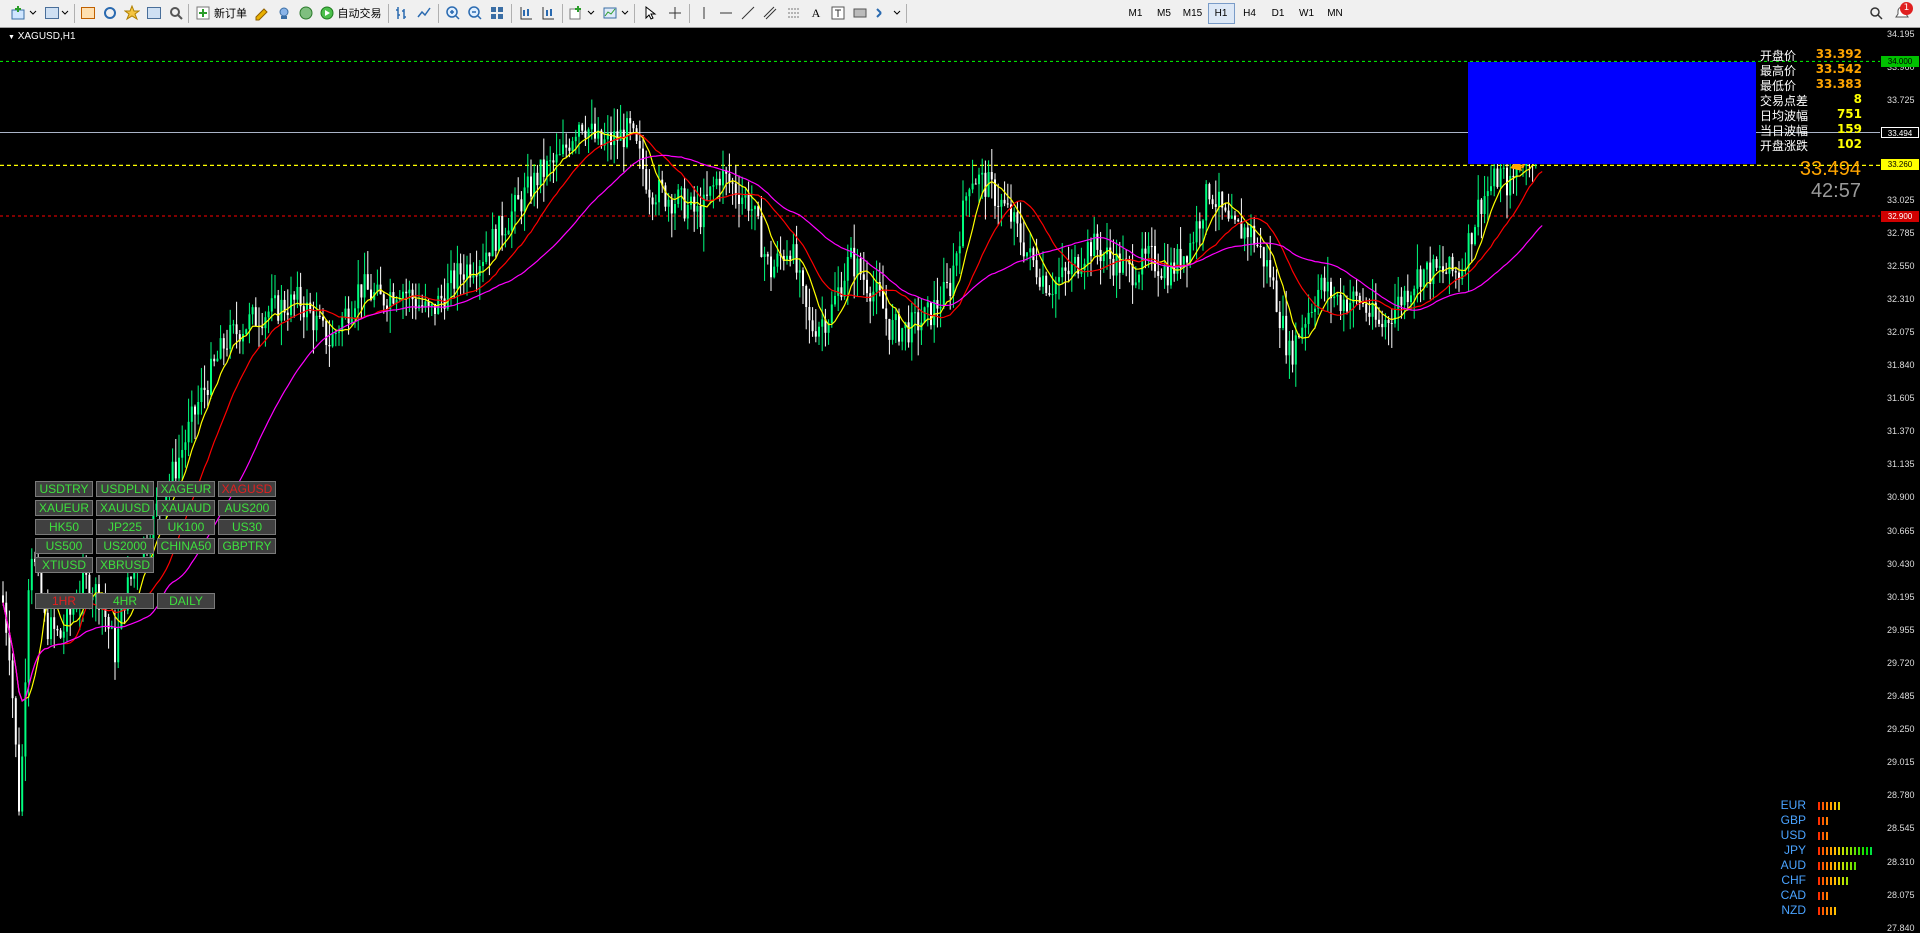 This screenshot has height=933, width=1920. Describe the element at coordinates (424, 13) in the screenshot. I see `line-chart-icon` at that location.